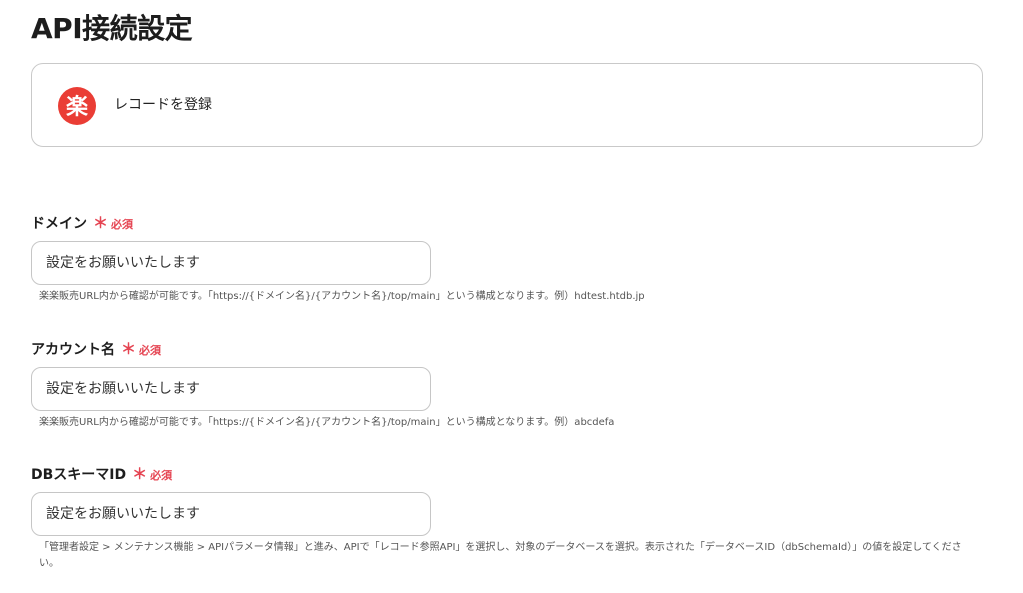 This screenshot has width=1023, height=593. What do you see at coordinates (507, 105) in the screenshot?
I see `app-action-card: 楽 レコードを登録` at bounding box center [507, 105].